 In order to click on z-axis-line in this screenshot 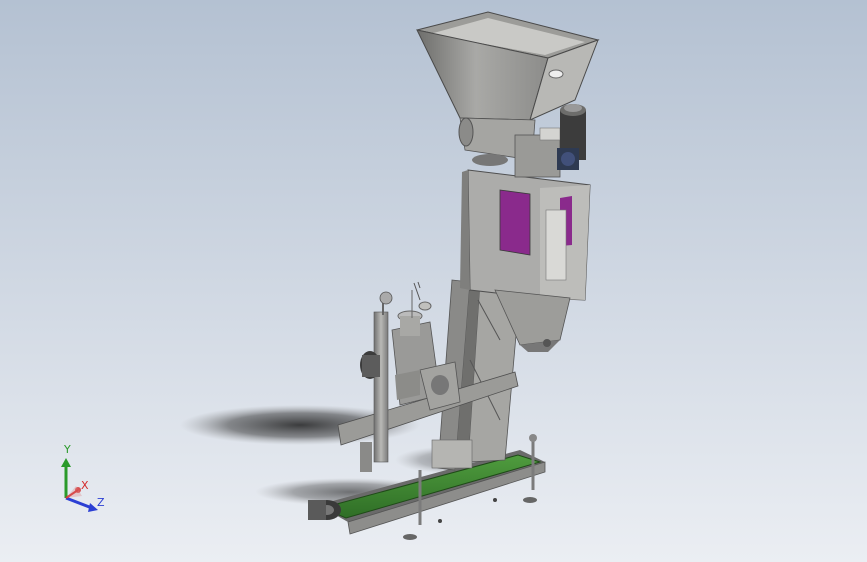, I will do `click(79, 503)`.